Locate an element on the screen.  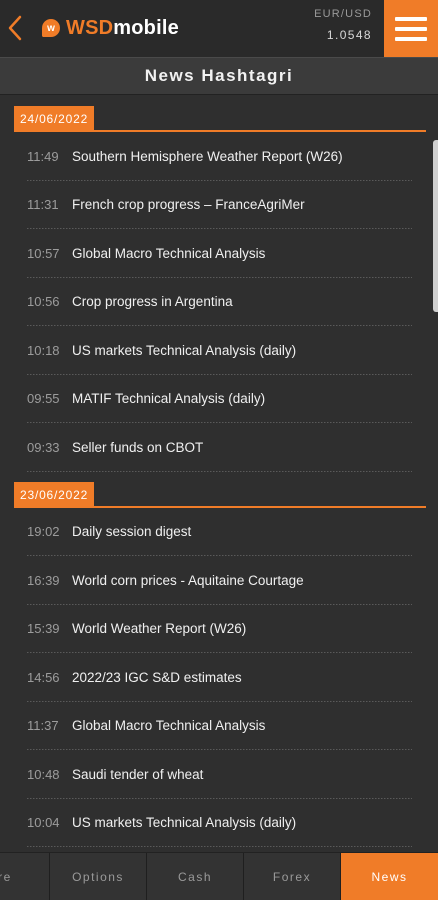
scrollbar-thumb is located at coordinates (435, 226).